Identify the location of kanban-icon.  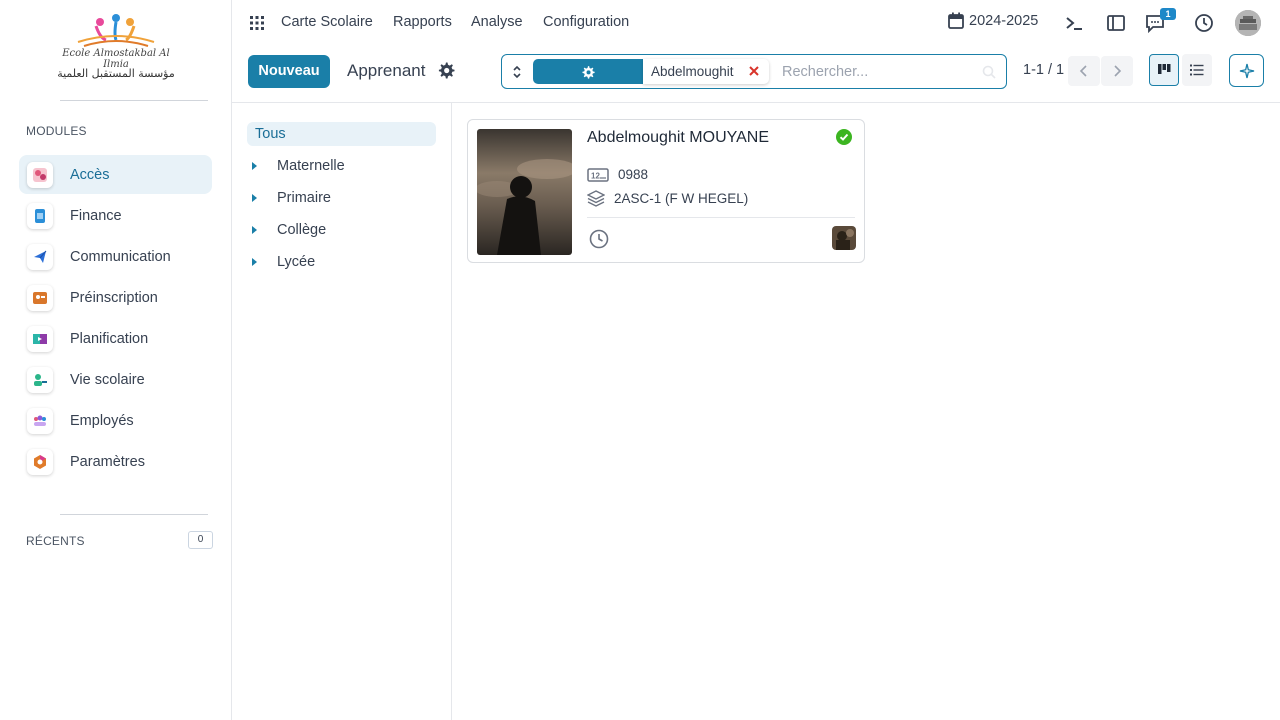
(1164, 69).